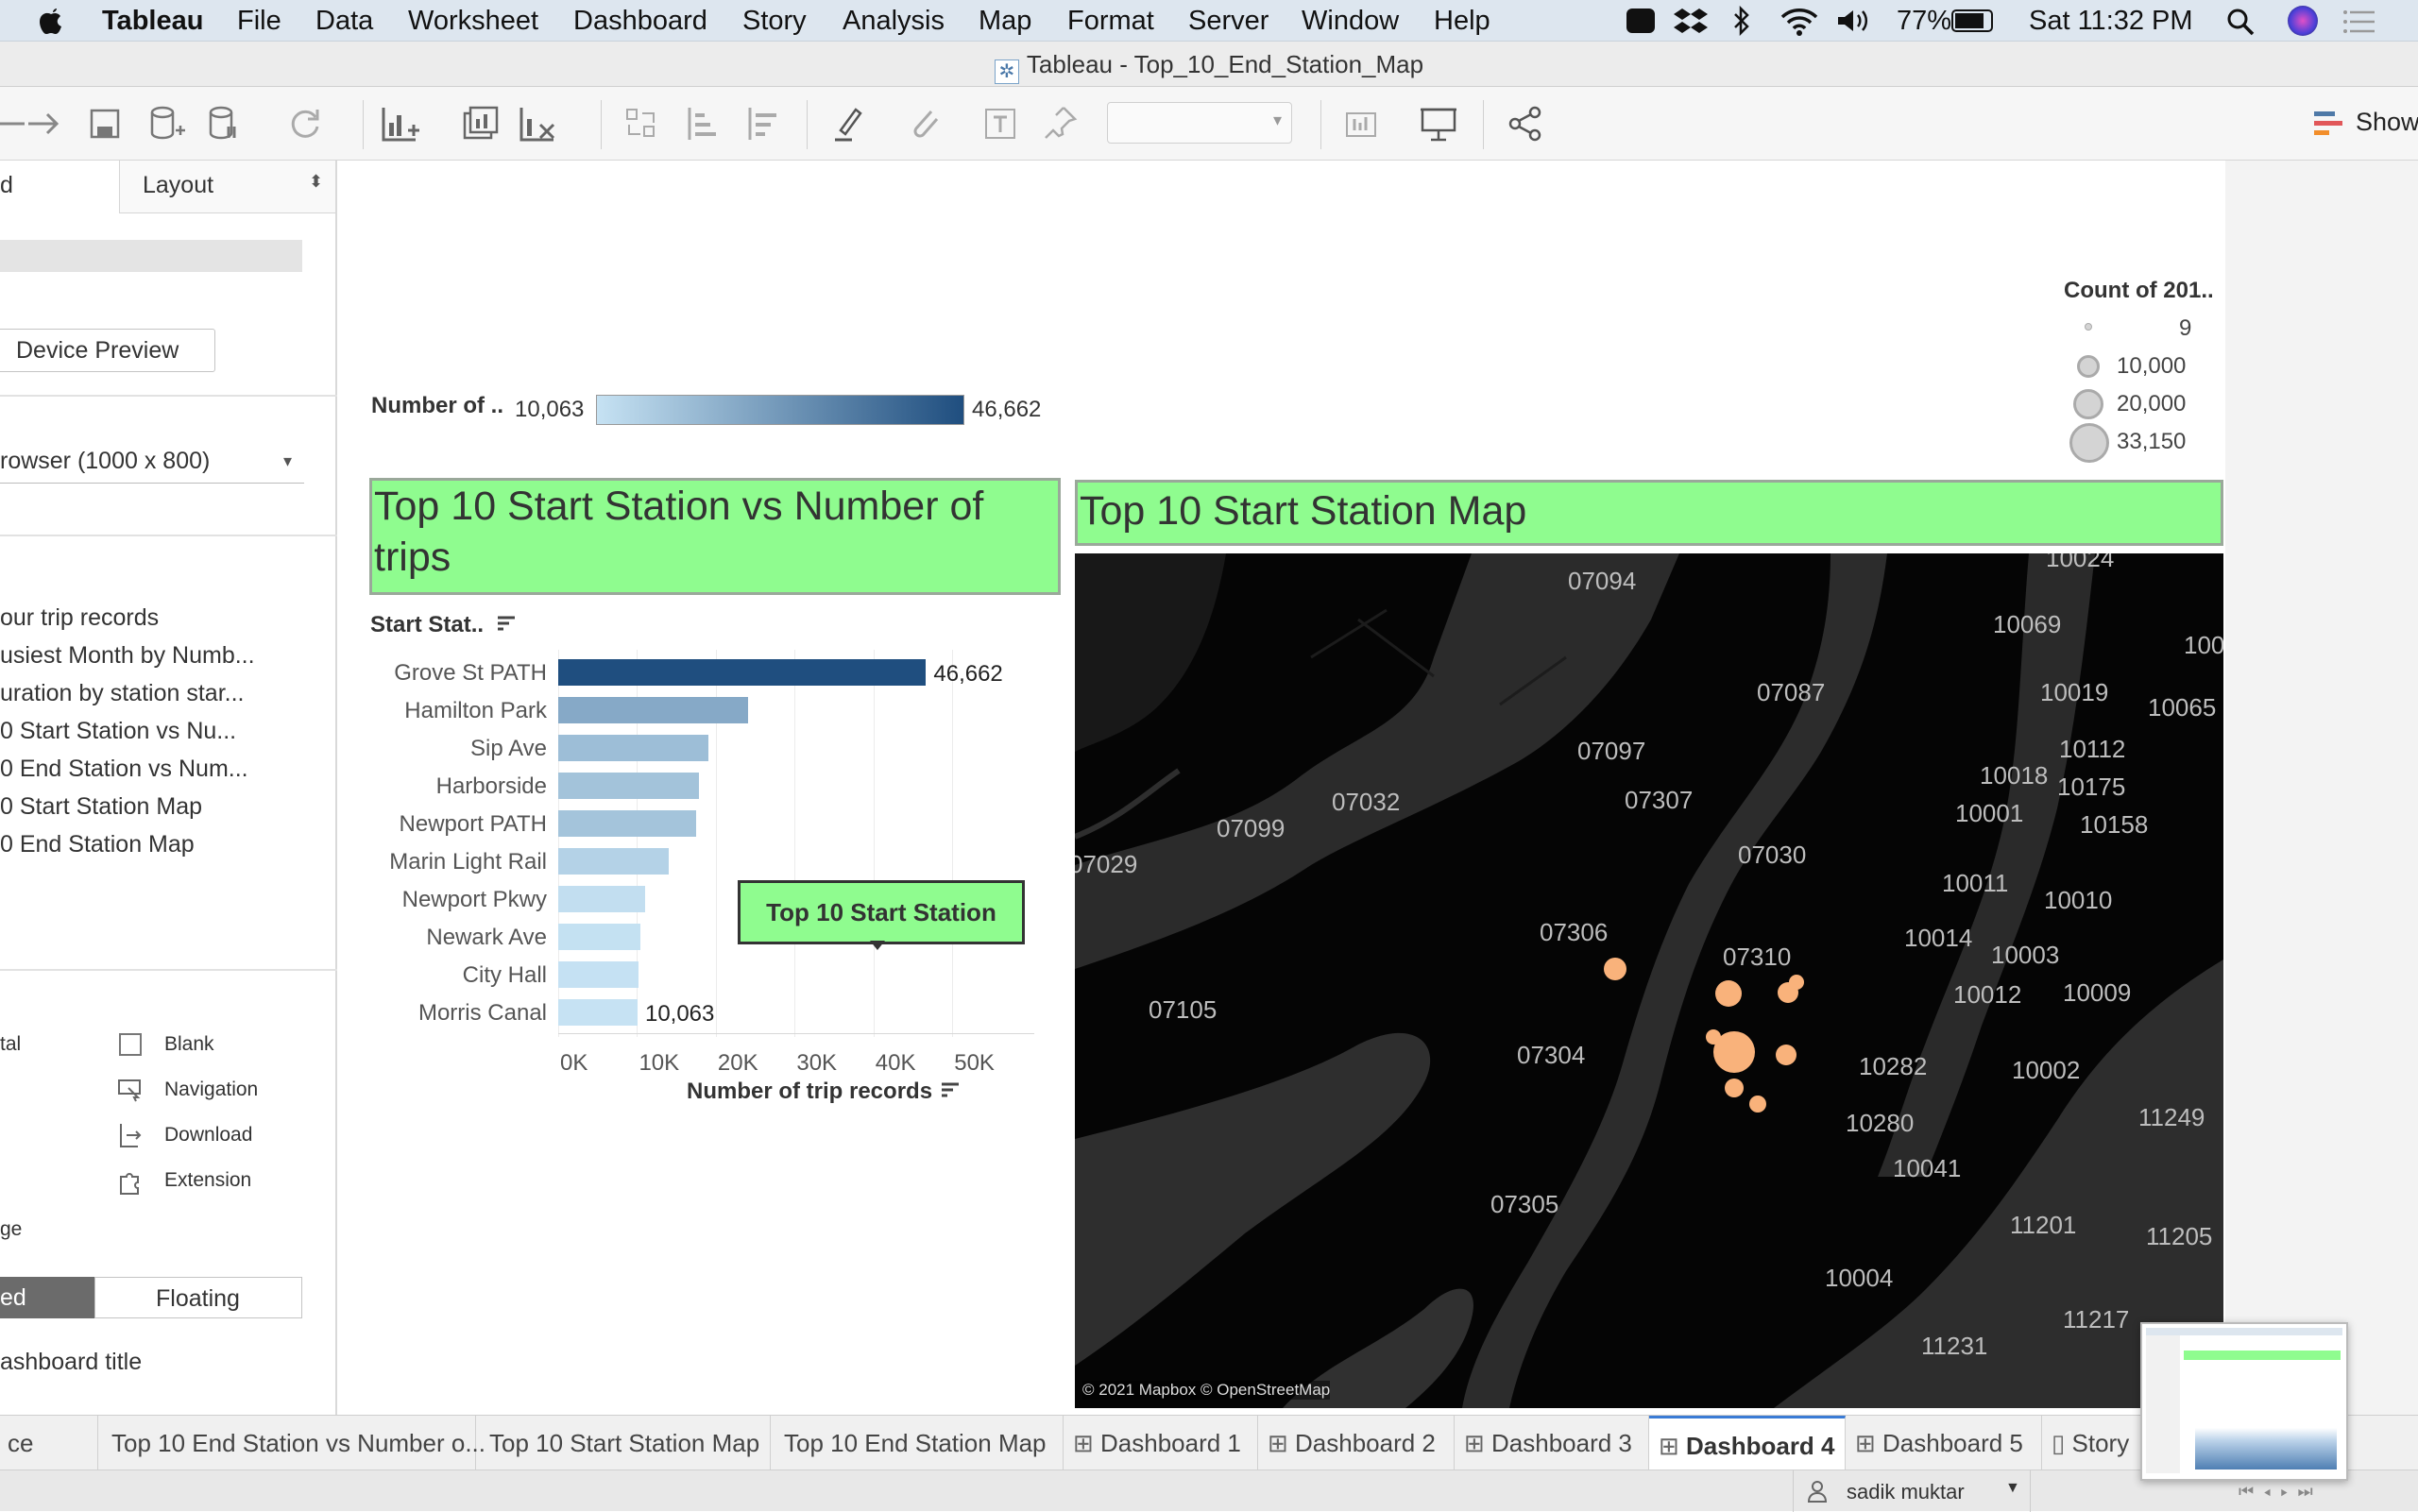 The width and height of the screenshot is (2418, 1512). Describe the element at coordinates (2387, 122) in the screenshot. I see `show-me-button: Show` at that location.